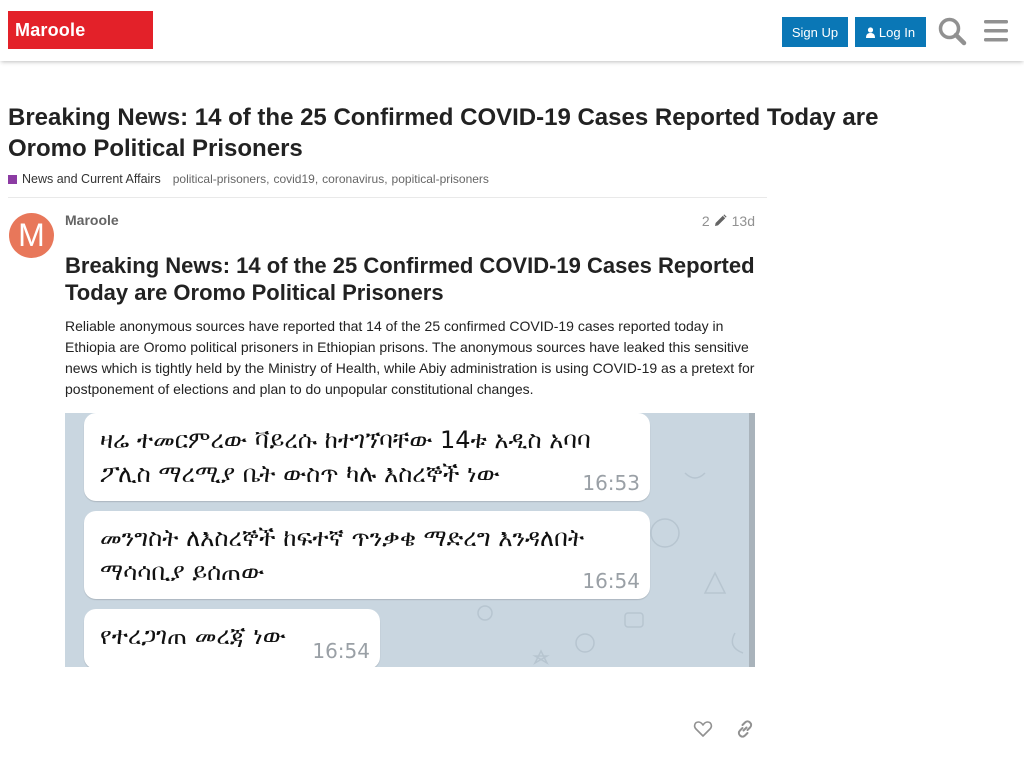 The image size is (1024, 768). Describe the element at coordinates (996, 31) in the screenshot. I see `hamburger-menu-icon` at that location.